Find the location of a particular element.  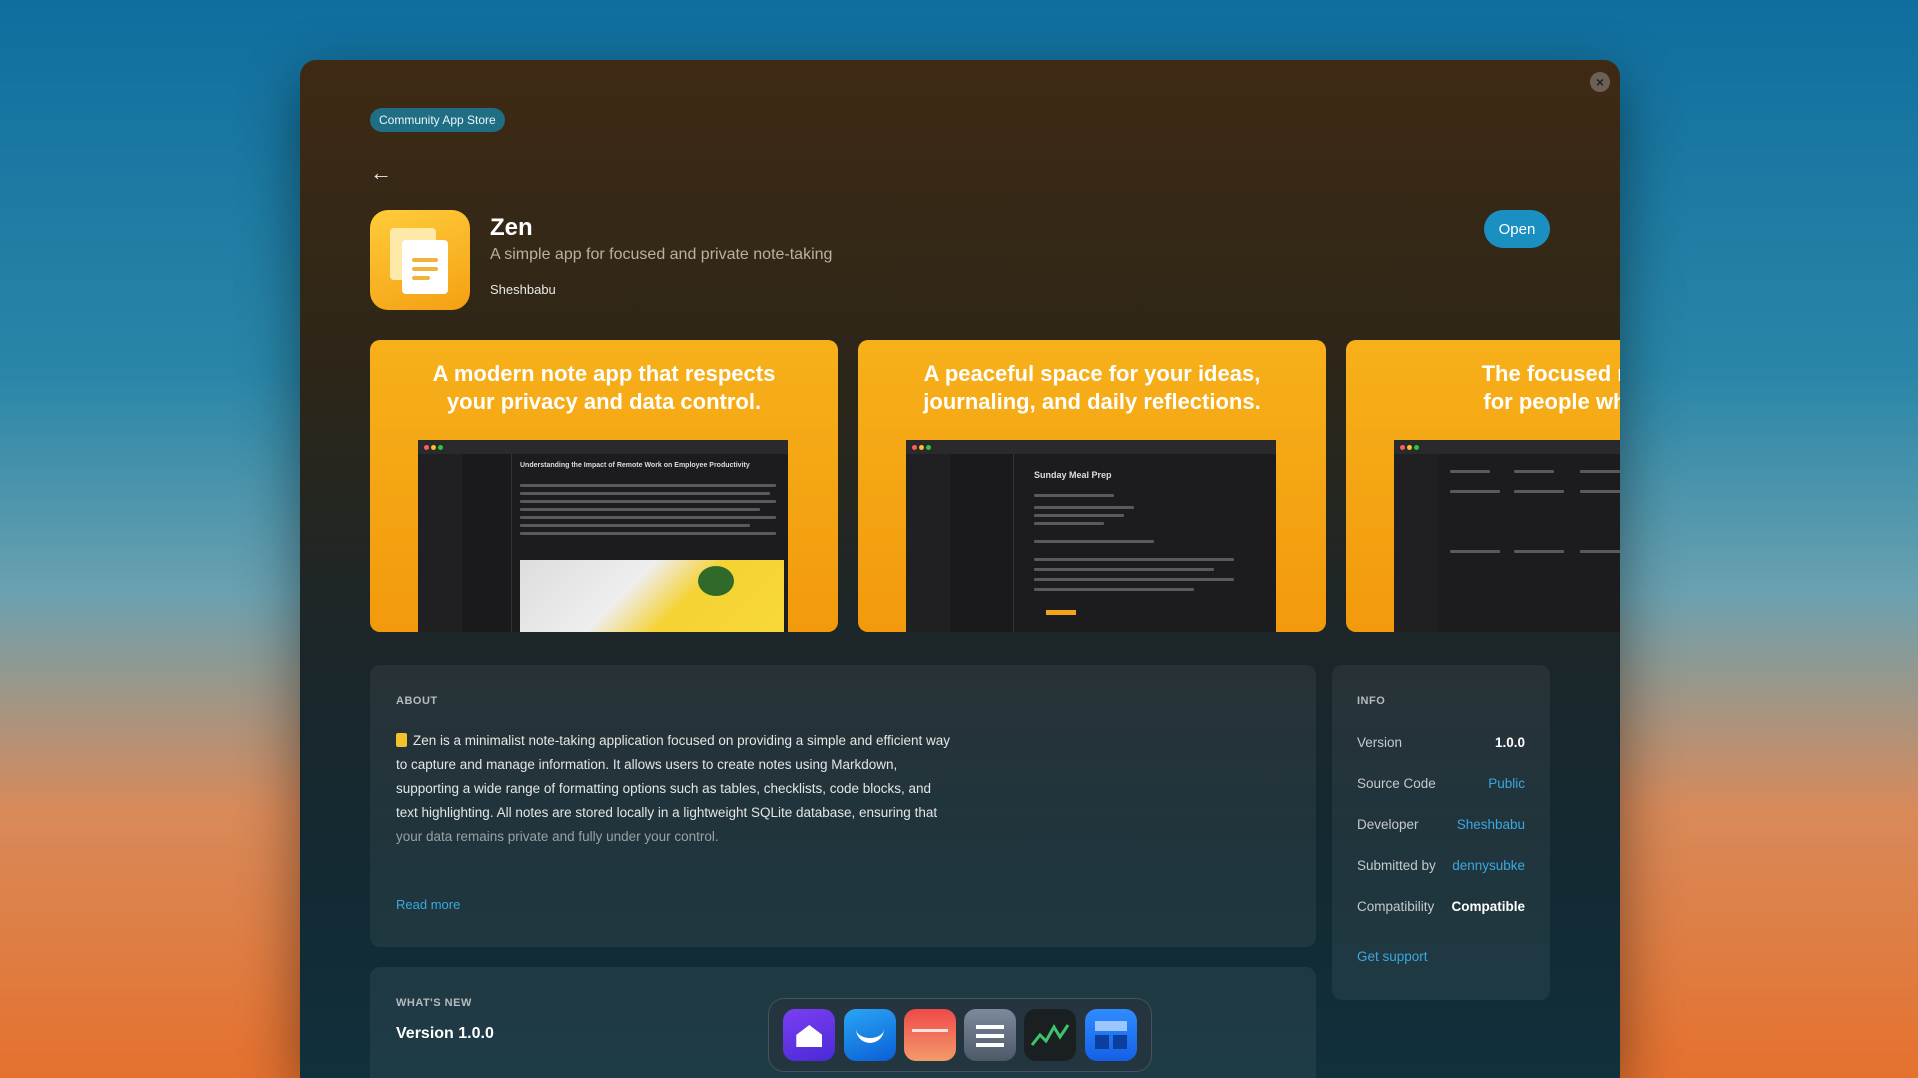

stocks-app-icon is located at coordinates (1050, 1035).